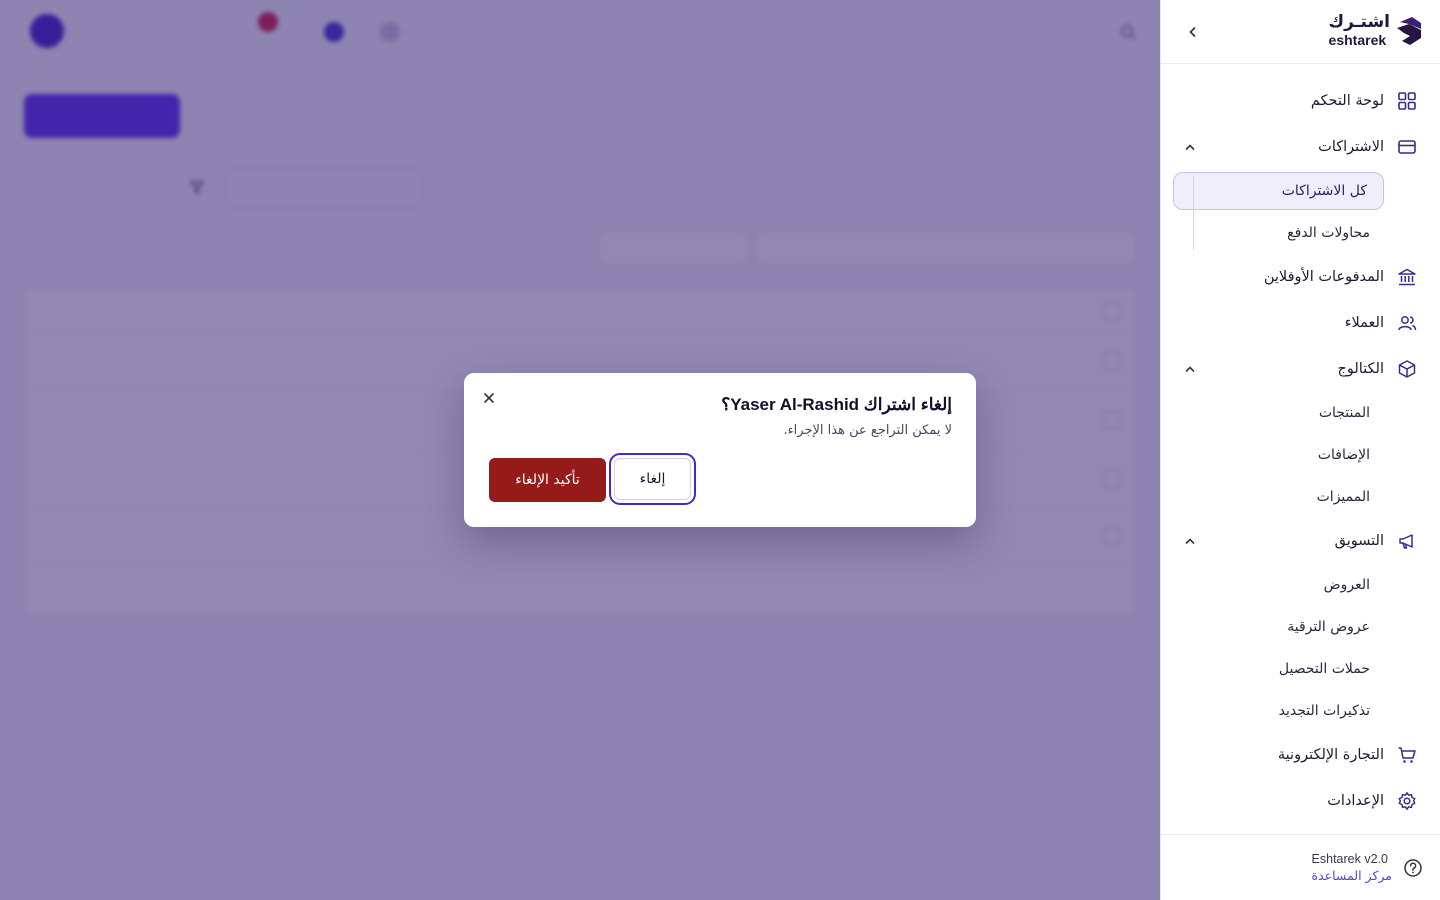  What do you see at coordinates (1407, 369) in the screenshot?
I see `box-icon` at bounding box center [1407, 369].